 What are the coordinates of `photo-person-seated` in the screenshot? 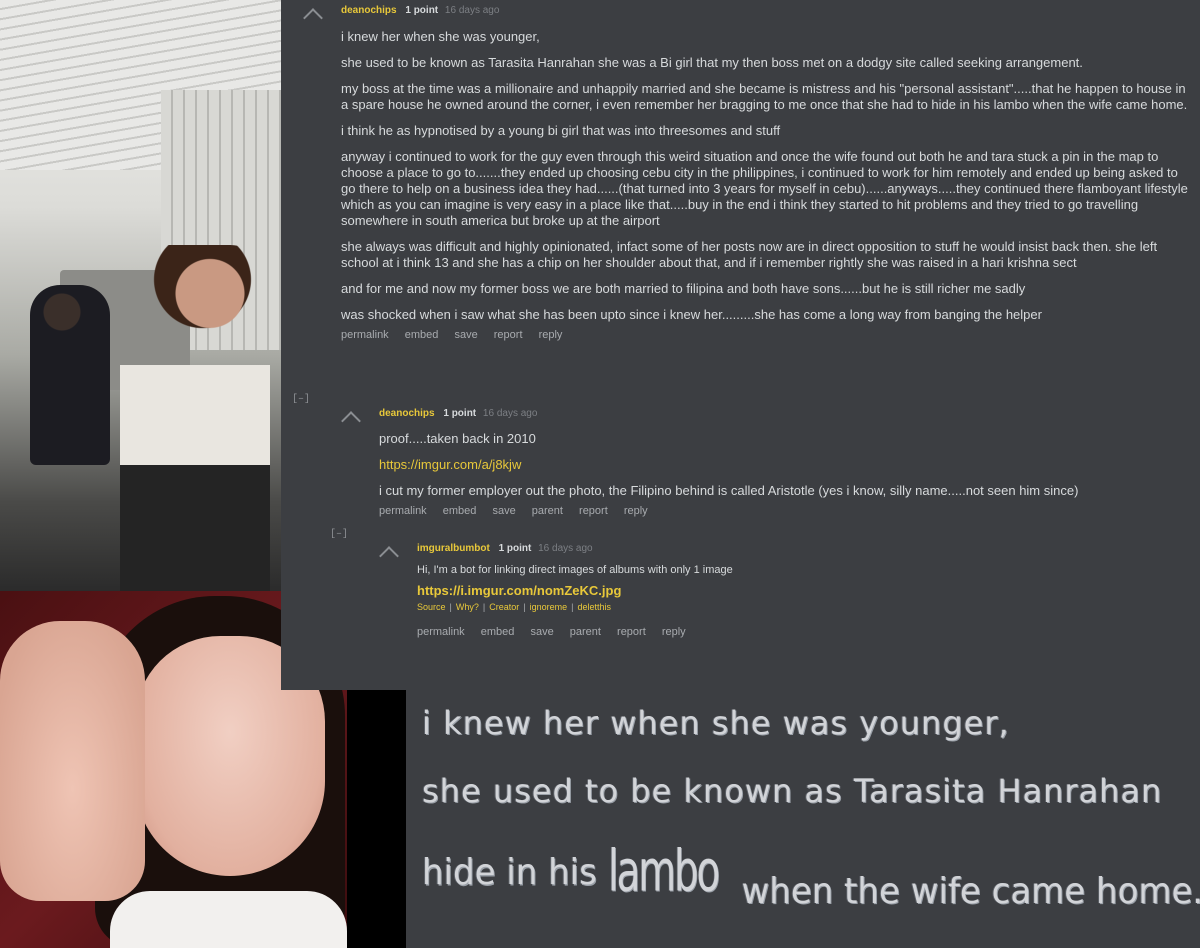 It's located at (70, 375).